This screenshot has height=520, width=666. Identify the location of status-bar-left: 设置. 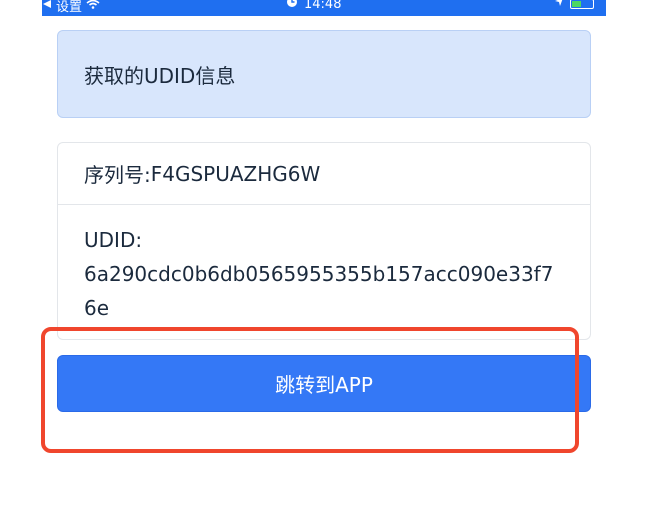
(71, 7).